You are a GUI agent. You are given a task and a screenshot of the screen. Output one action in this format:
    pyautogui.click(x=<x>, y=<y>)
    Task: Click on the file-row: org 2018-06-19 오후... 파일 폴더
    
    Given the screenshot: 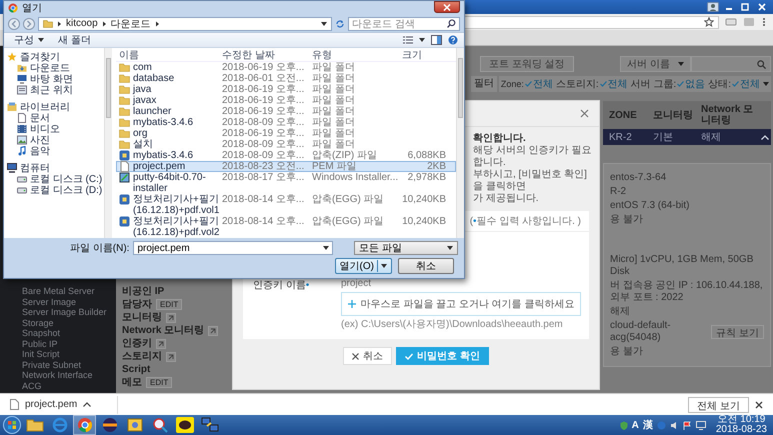 What is the action you would take?
    pyautogui.click(x=286, y=133)
    